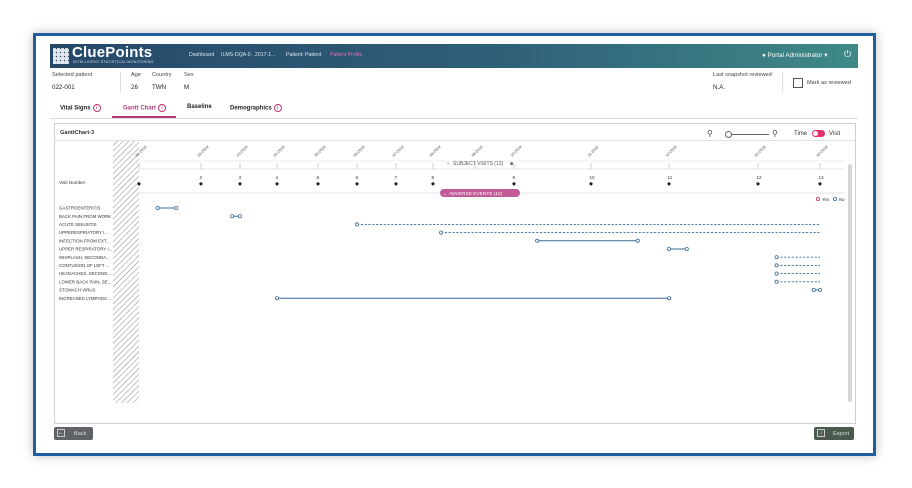 This screenshot has height=488, width=912. I want to click on date-tick-label: 06-2018, so click(359, 151).